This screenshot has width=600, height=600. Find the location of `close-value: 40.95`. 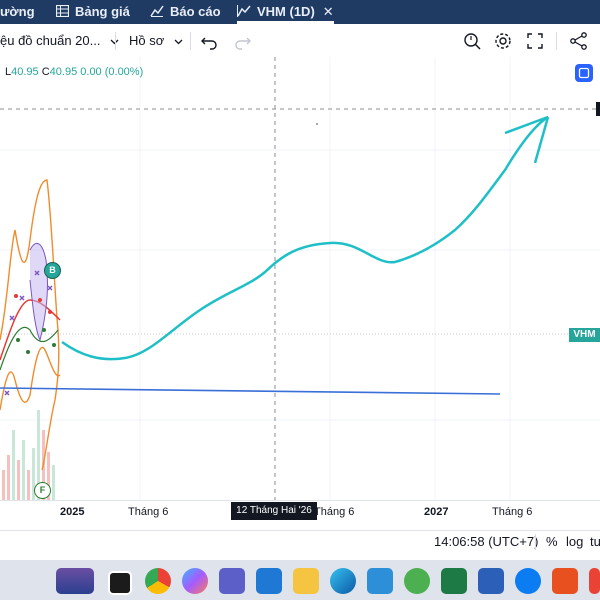

close-value: 40.95 is located at coordinates (63, 72).